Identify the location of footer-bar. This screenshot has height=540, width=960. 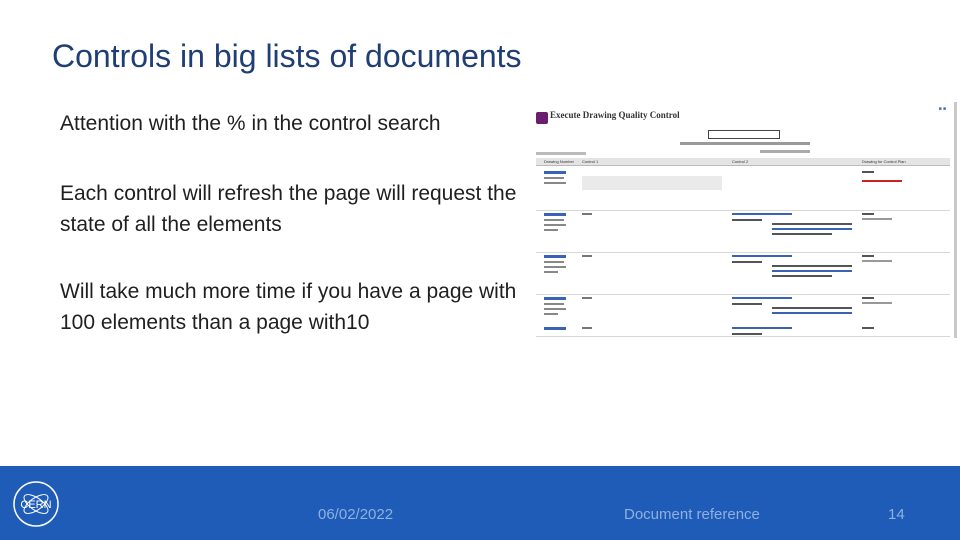
(480, 503).